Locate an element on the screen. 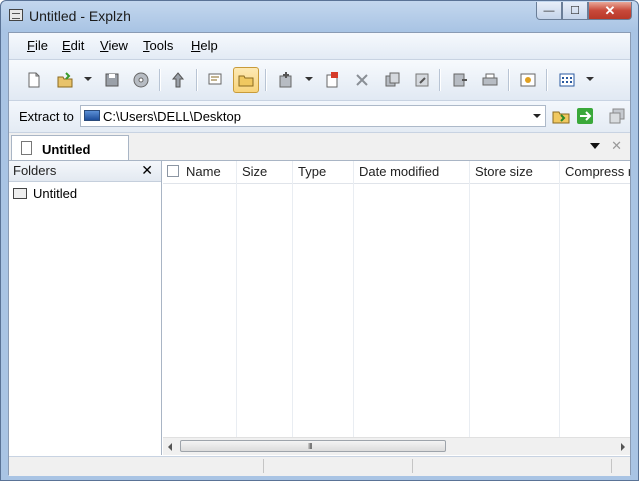 Image resolution: width=639 pixels, height=481 pixels. folder-icon is located at coordinates (561, 117).